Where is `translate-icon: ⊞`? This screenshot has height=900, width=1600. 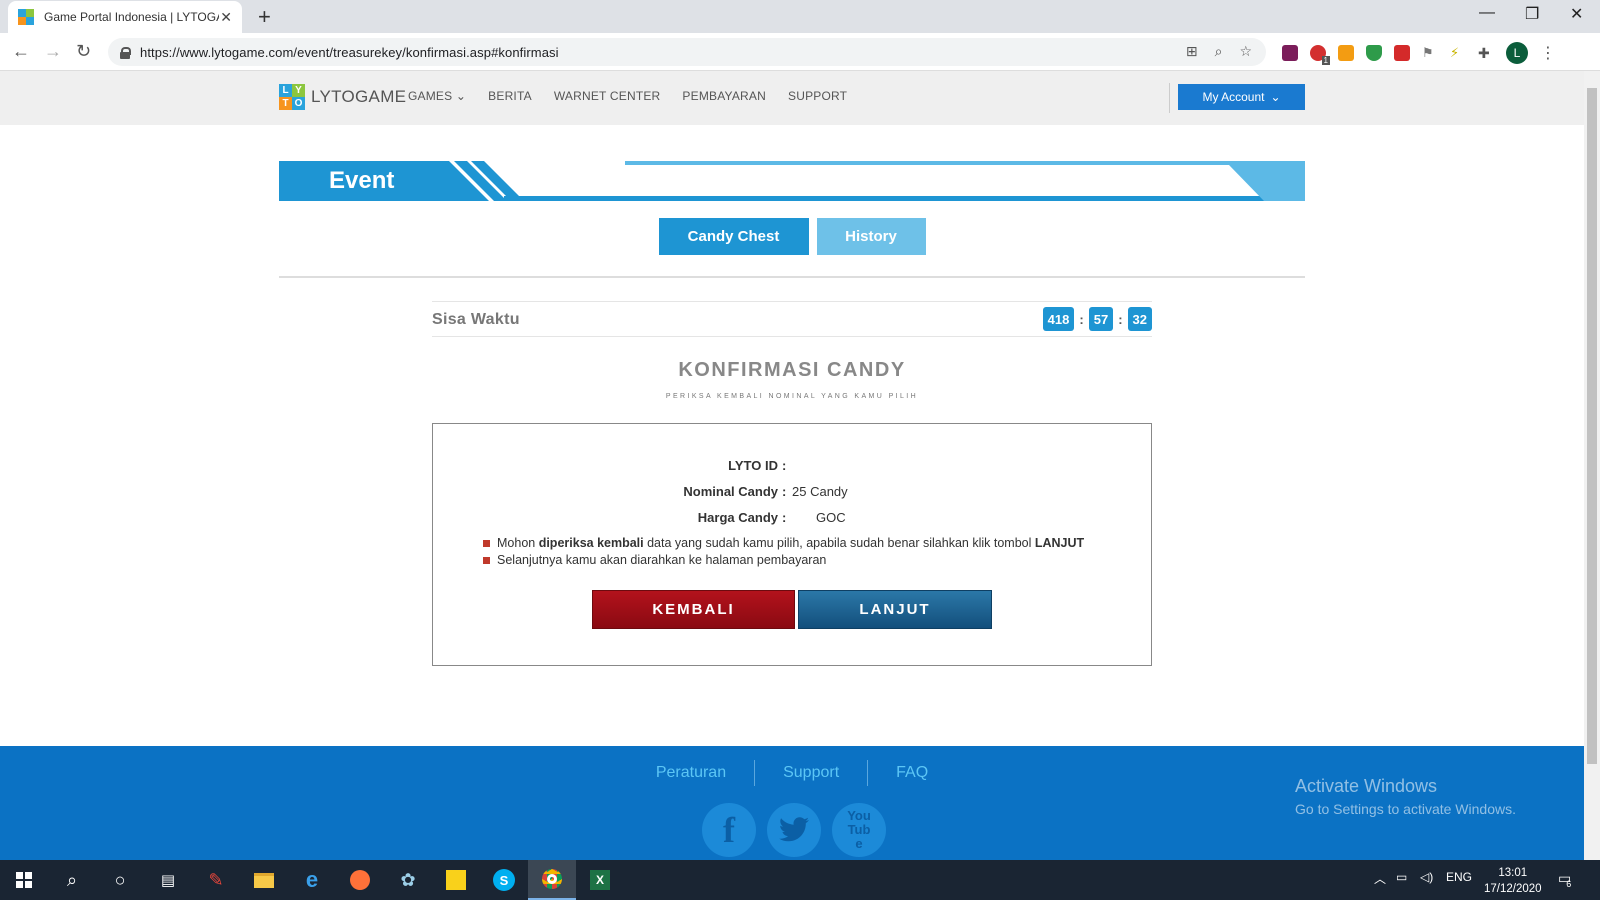
translate-icon: ⊞ is located at coordinates (1192, 51).